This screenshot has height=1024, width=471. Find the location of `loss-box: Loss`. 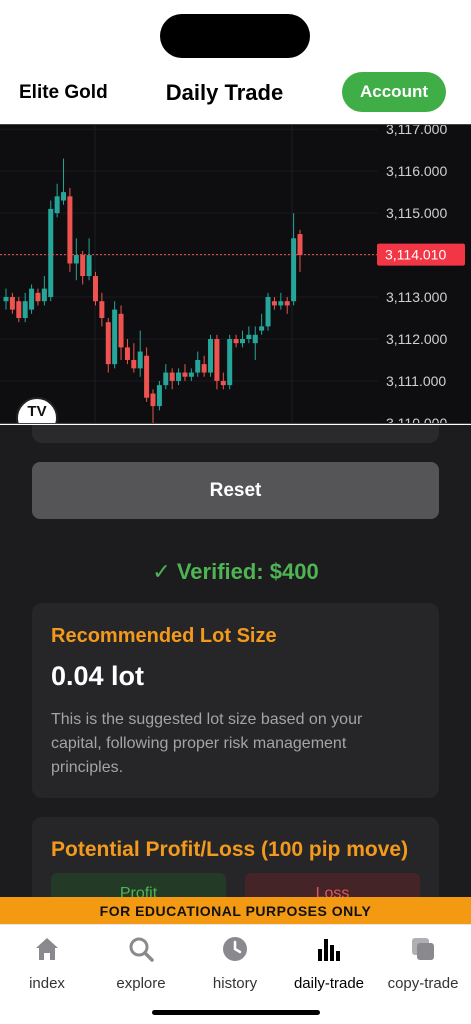

loss-box: Loss is located at coordinates (332, 885).